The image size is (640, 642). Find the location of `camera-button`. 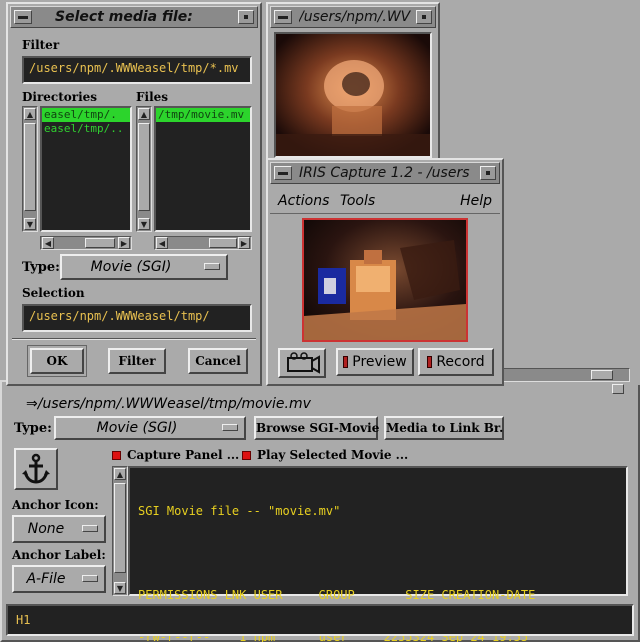

camera-button is located at coordinates (302, 363).